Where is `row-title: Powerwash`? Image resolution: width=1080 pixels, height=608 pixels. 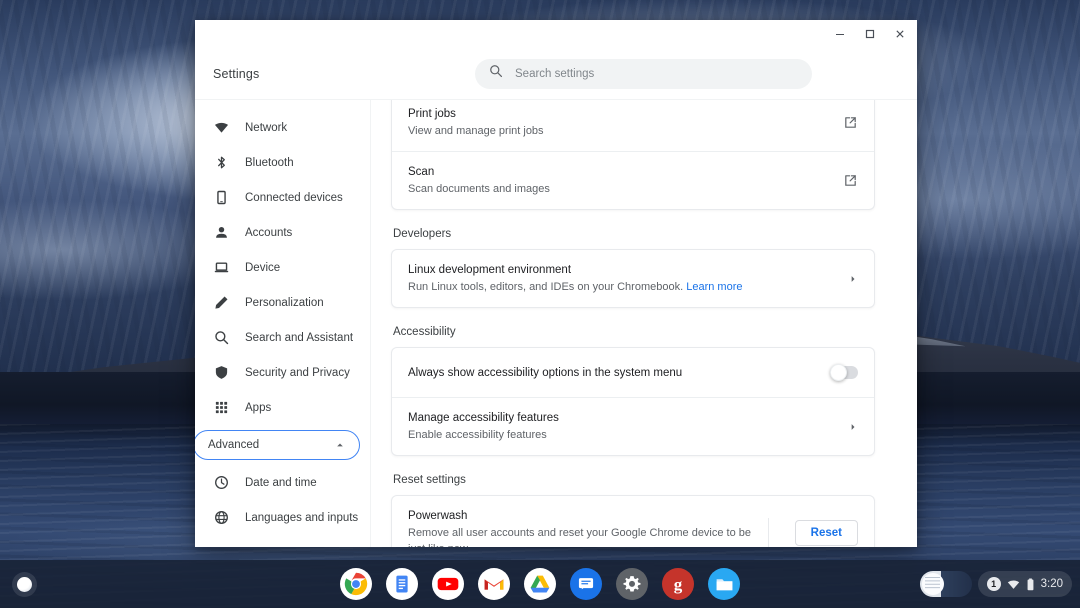
row-title: Powerwash is located at coordinates (438, 516).